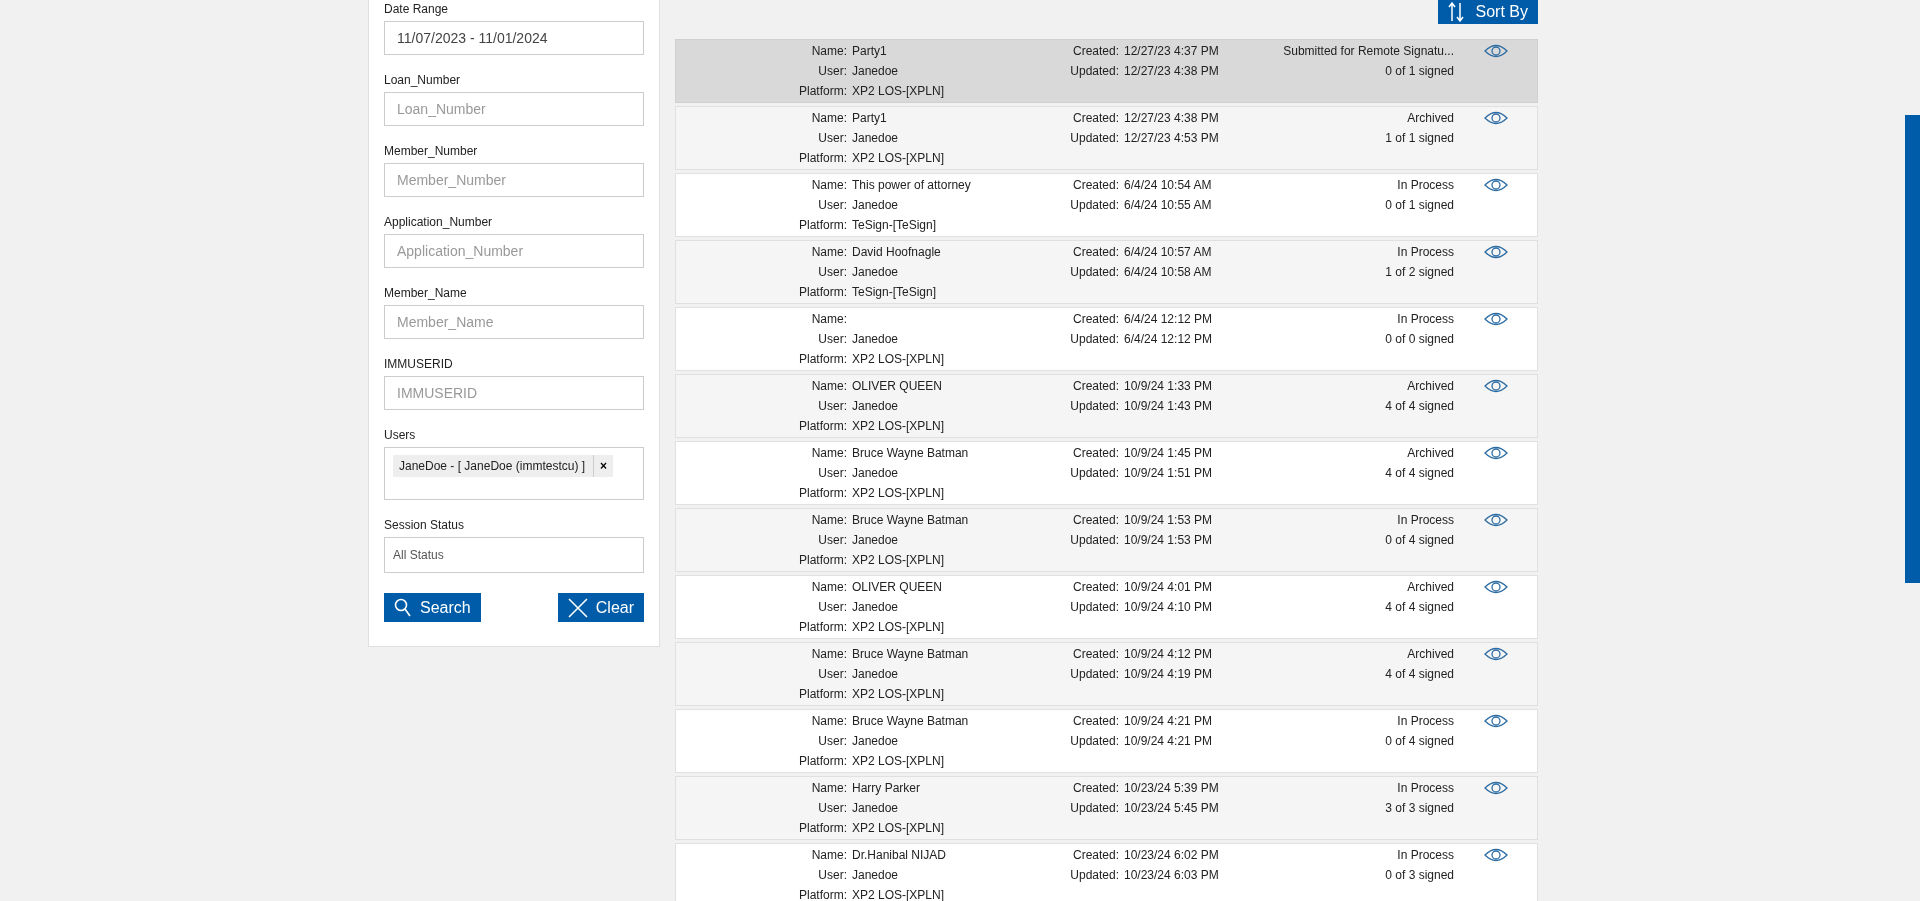  What do you see at coordinates (1169, 453) in the screenshot?
I see `created-date: 10/9/24 1:45 PM` at bounding box center [1169, 453].